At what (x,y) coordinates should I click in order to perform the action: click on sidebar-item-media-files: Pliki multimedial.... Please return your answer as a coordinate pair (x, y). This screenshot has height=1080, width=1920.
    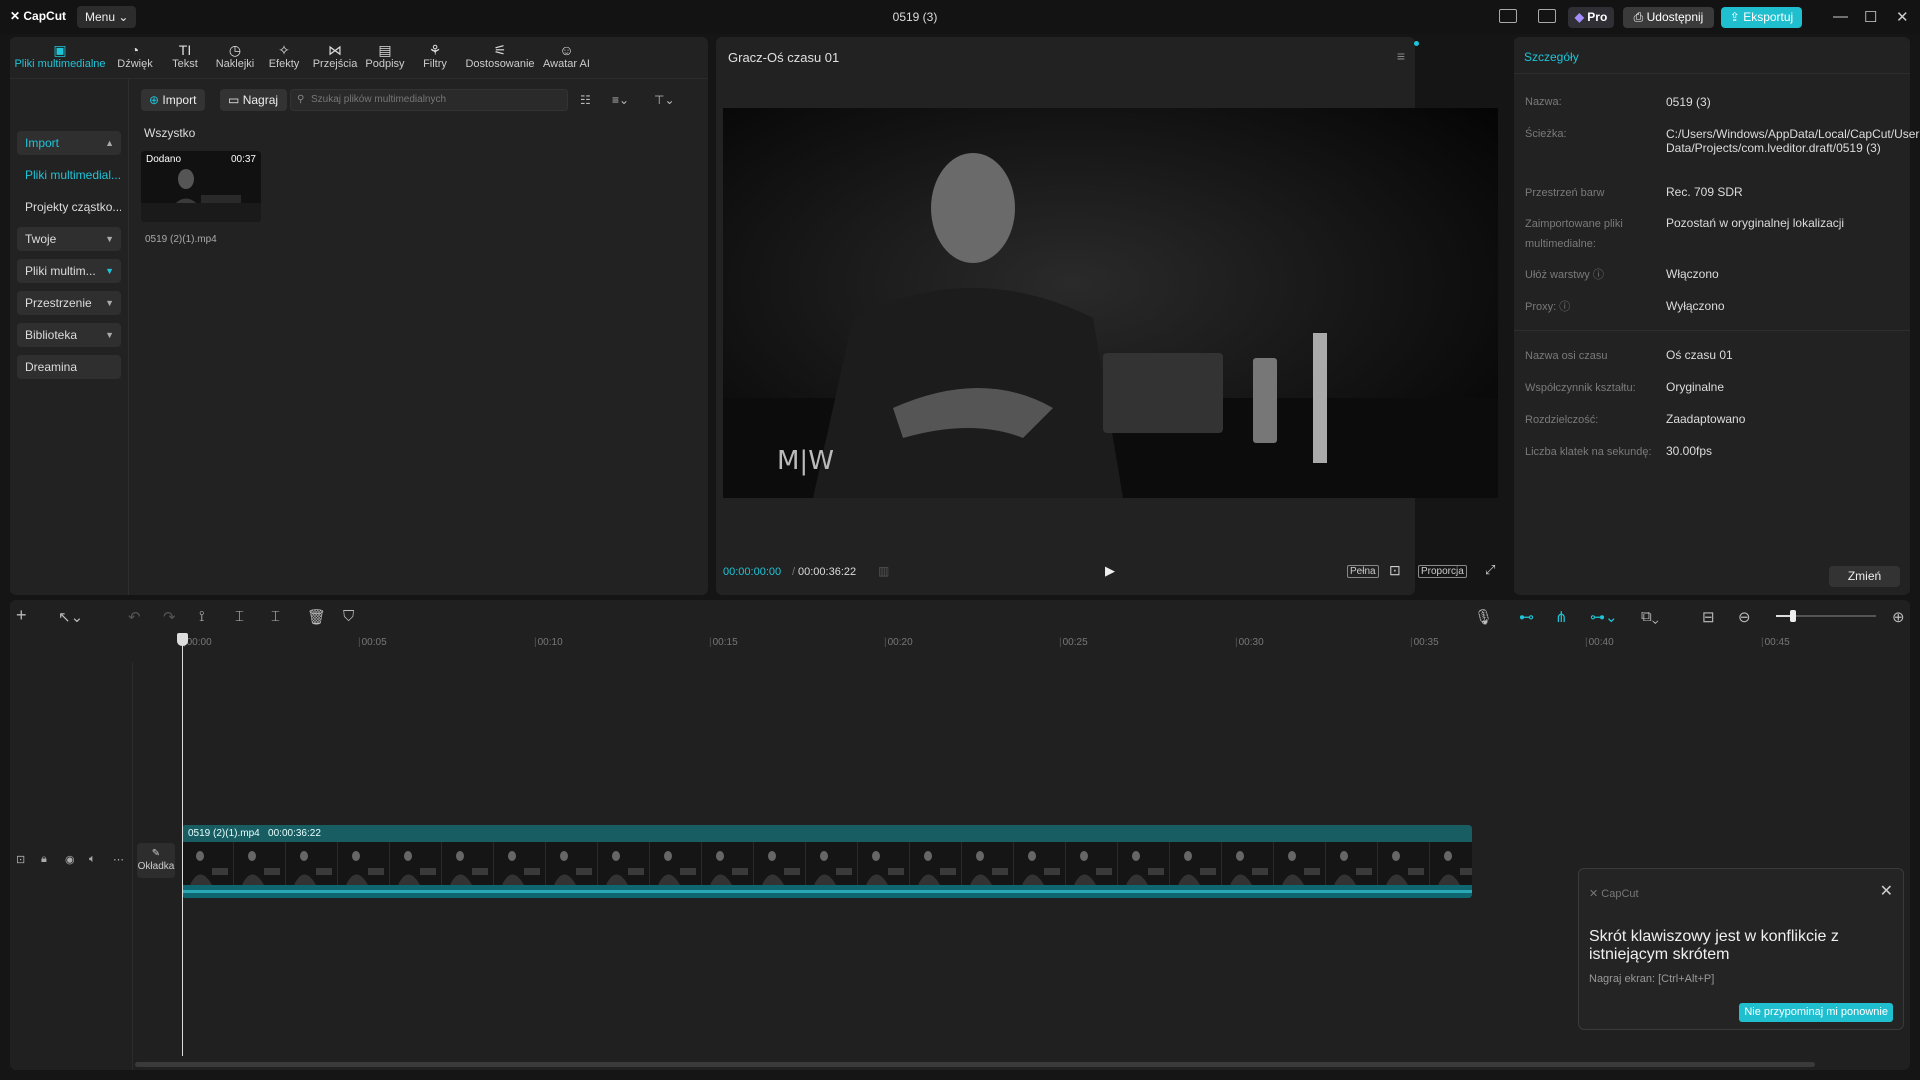
    Looking at the image, I should click on (69, 175).